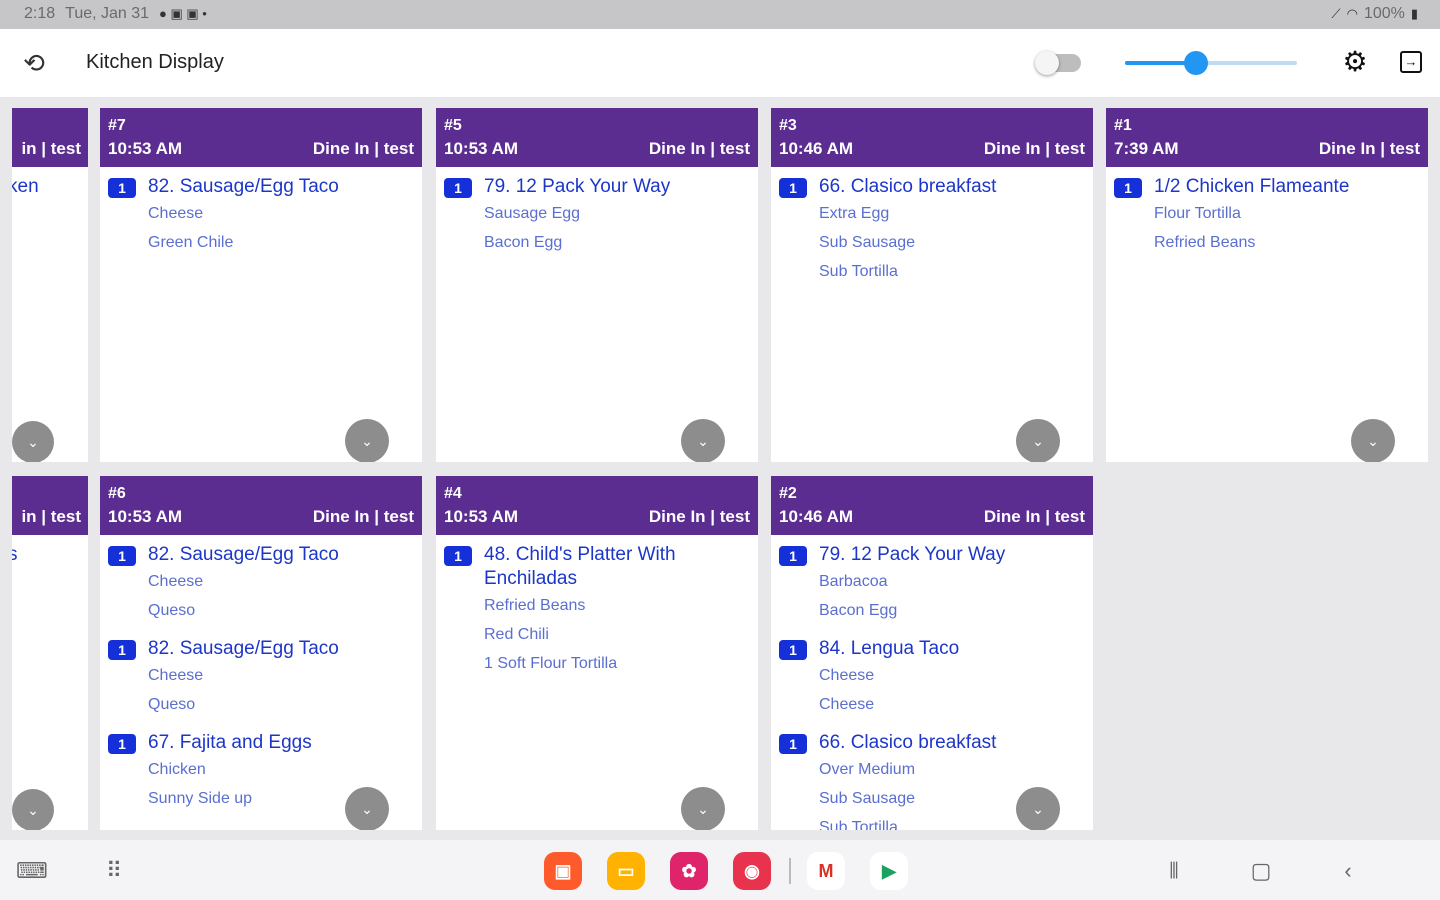  I want to click on item-name: 82. Sausage/Egg Taco, so click(243, 648).